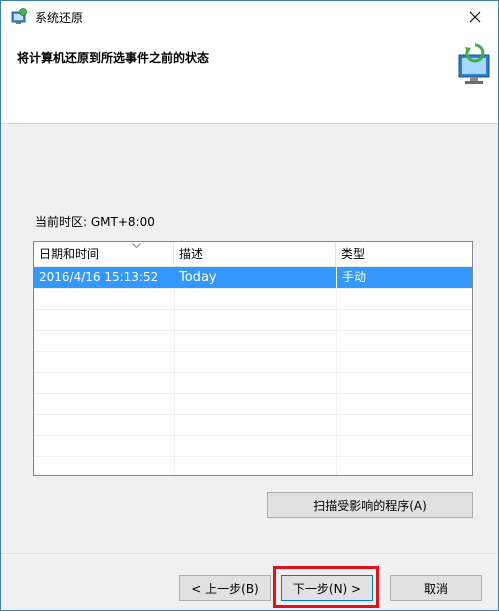 This screenshot has height=611, width=499. I want to click on close-icon, so click(475, 17).